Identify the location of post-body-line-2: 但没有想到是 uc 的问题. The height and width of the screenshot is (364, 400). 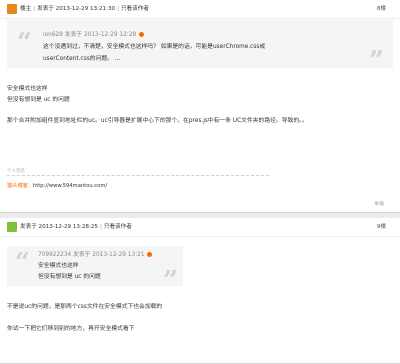
(38, 100).